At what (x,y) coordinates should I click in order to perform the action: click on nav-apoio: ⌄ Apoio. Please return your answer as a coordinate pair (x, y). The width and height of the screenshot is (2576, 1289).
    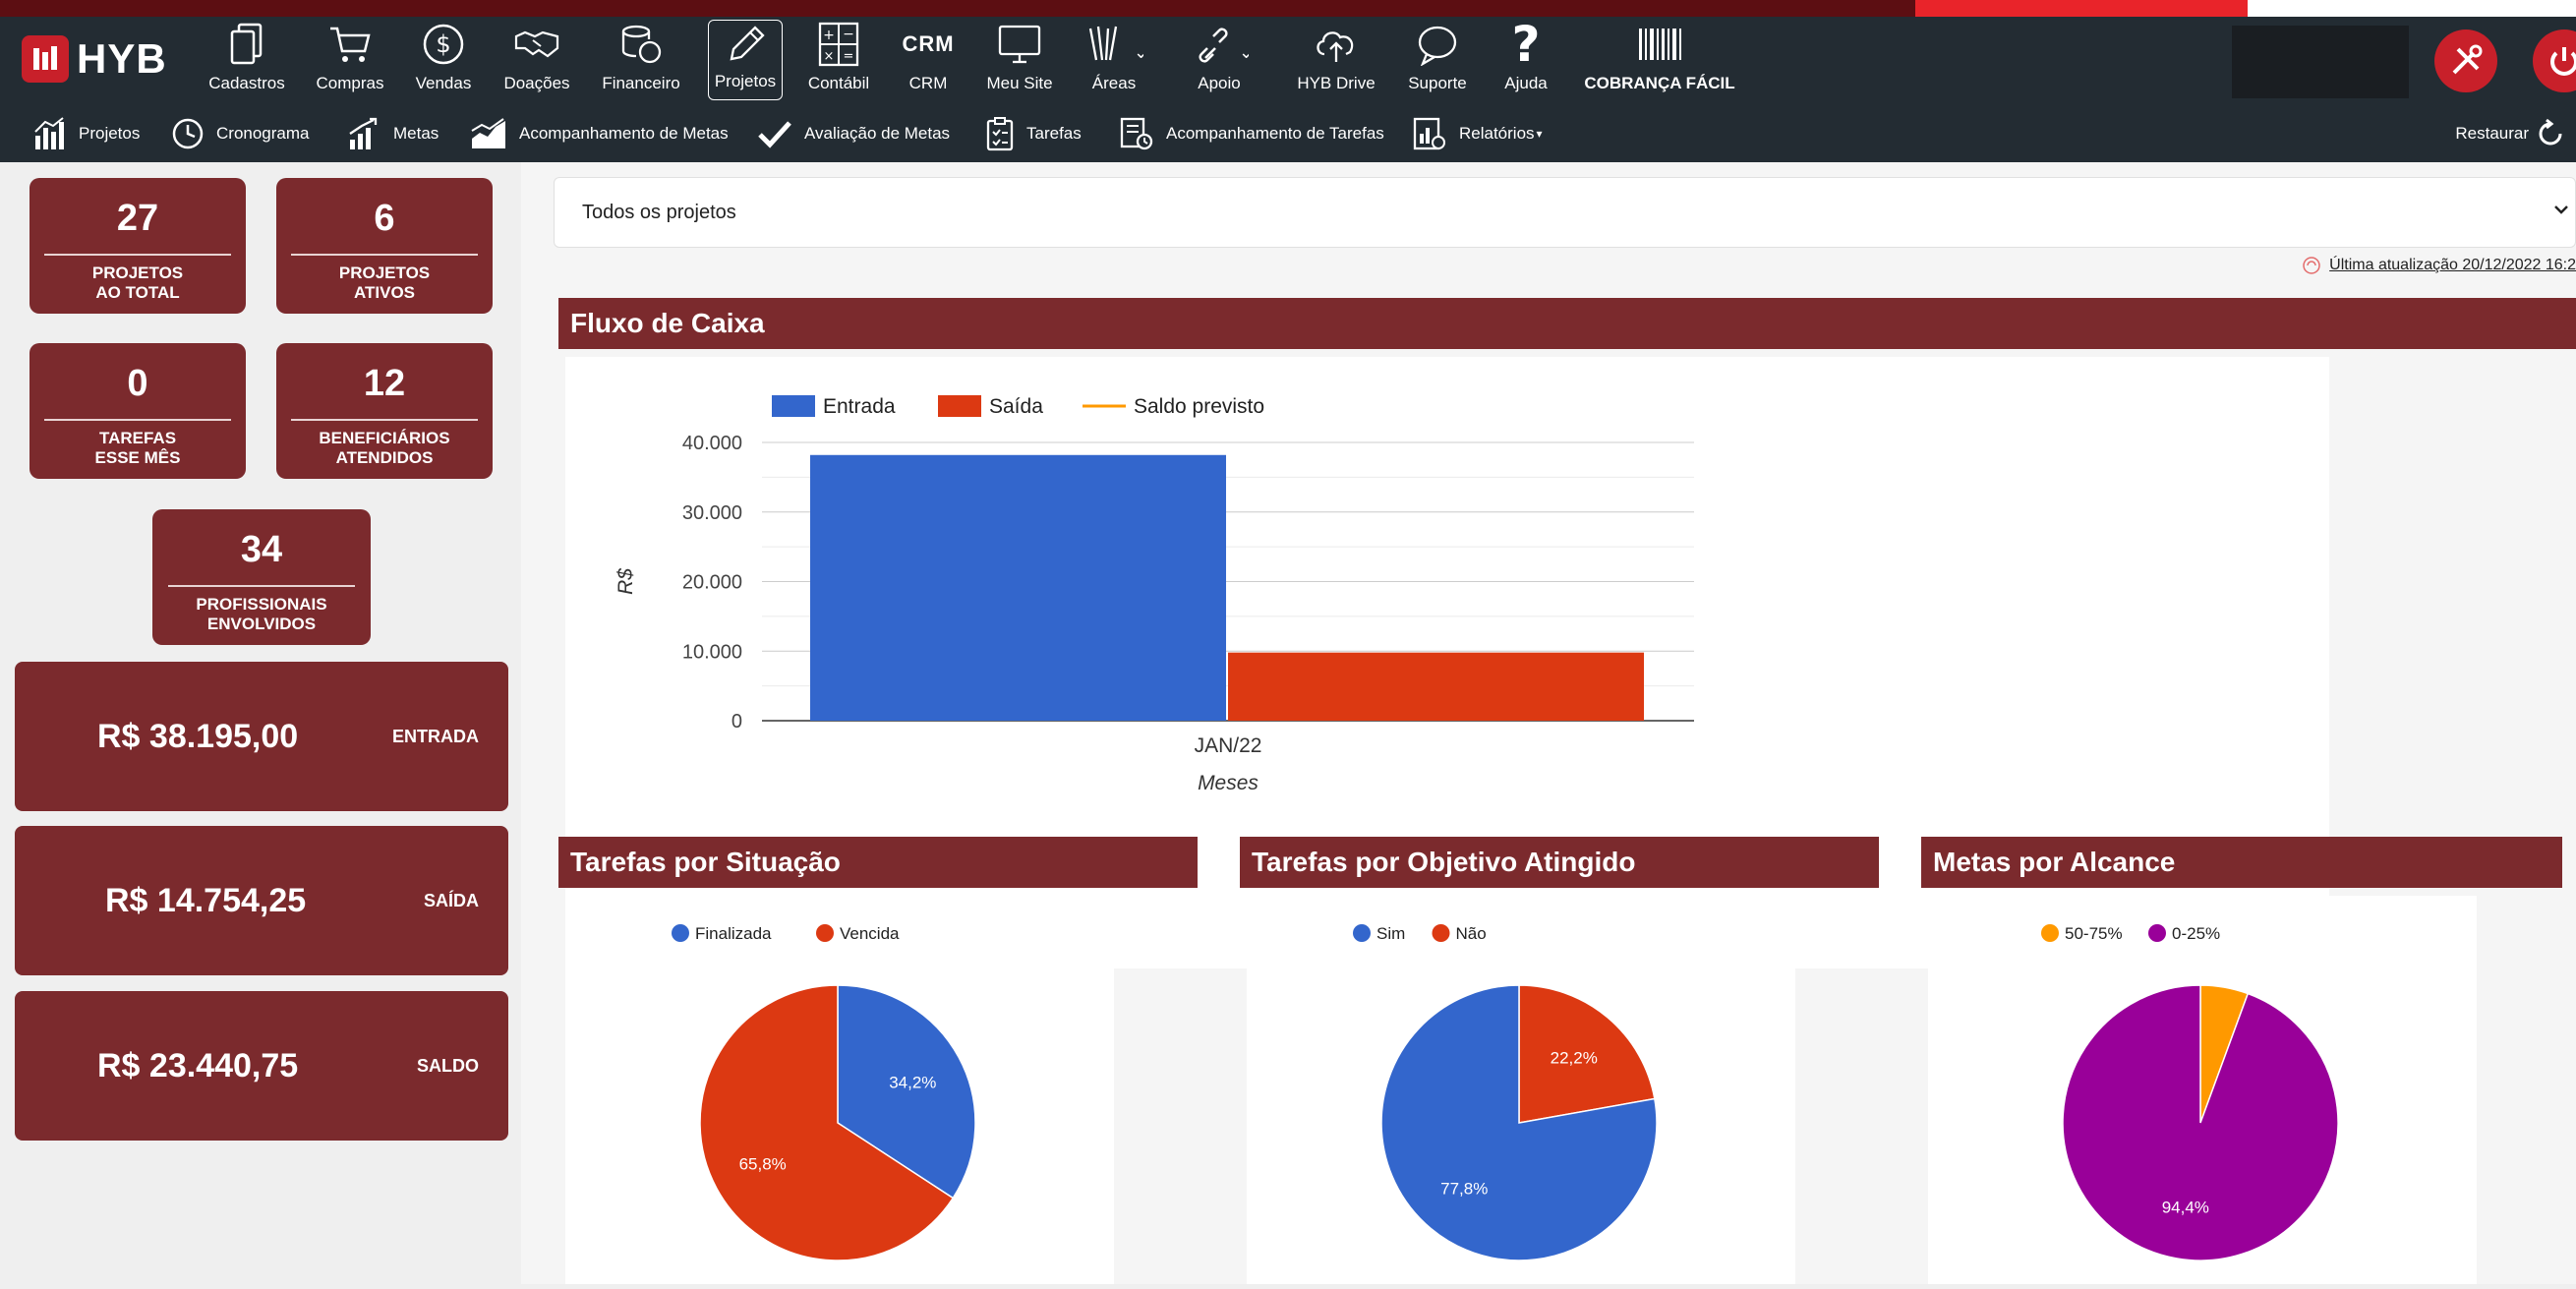
    Looking at the image, I should click on (1219, 61).